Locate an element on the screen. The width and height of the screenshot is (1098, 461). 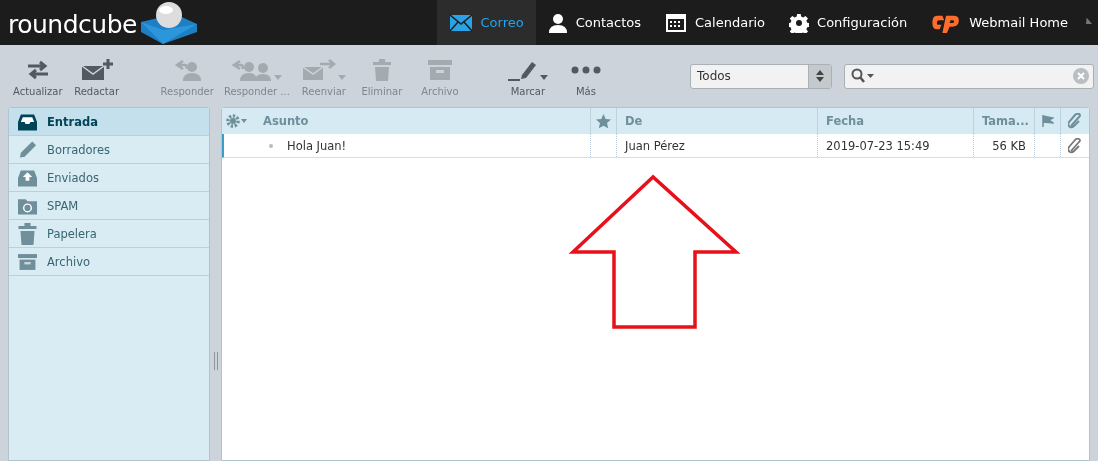
column-header: Asunto is located at coordinates (423, 121).